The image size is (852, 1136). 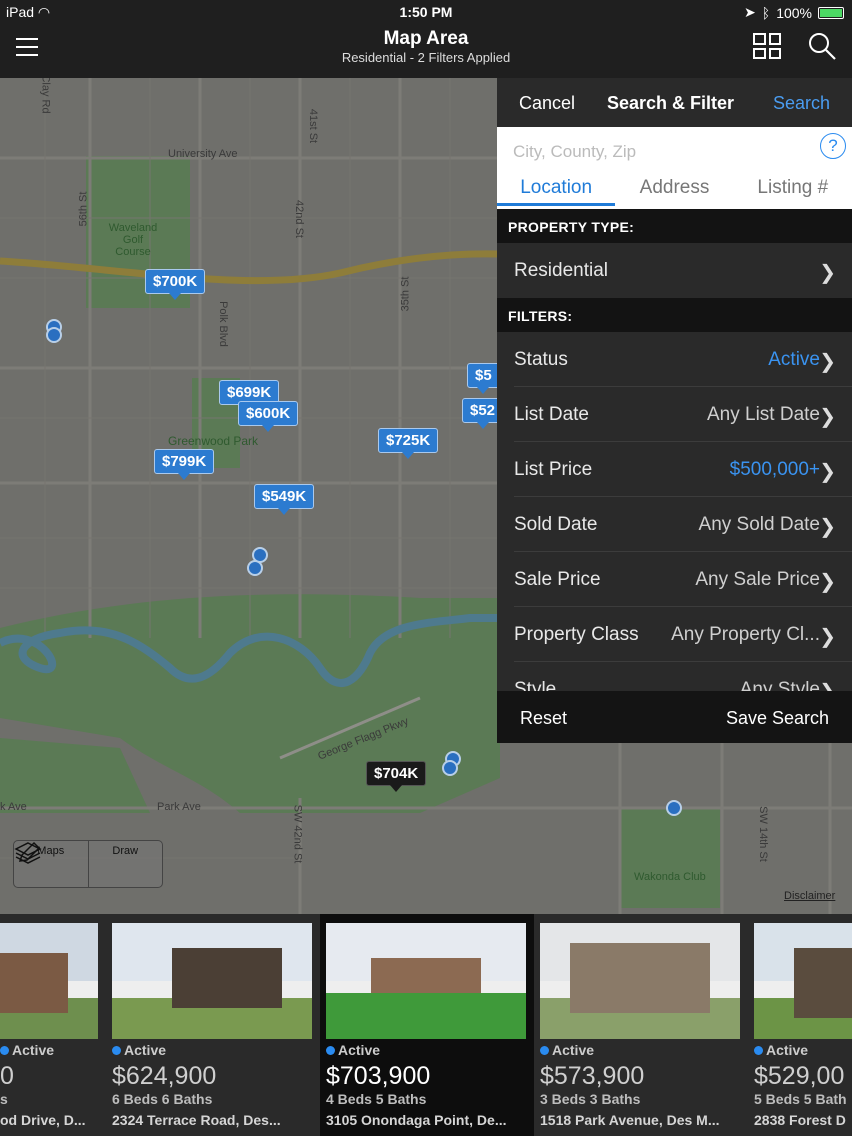 I want to click on bluetooth-icon: ᛒ, so click(x=766, y=12).